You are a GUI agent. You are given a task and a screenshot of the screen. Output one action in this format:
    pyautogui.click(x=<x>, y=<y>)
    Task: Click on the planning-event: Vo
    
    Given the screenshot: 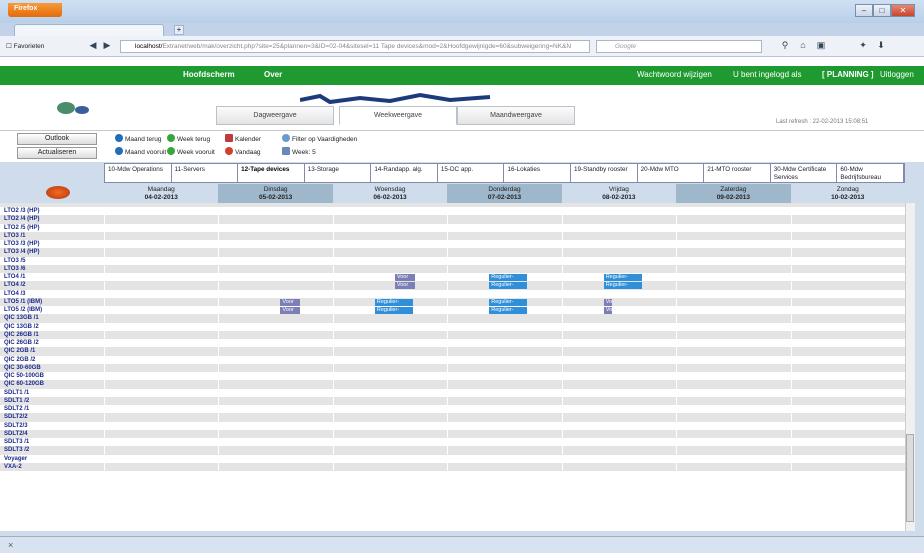 What is the action you would take?
    pyautogui.click(x=607, y=302)
    